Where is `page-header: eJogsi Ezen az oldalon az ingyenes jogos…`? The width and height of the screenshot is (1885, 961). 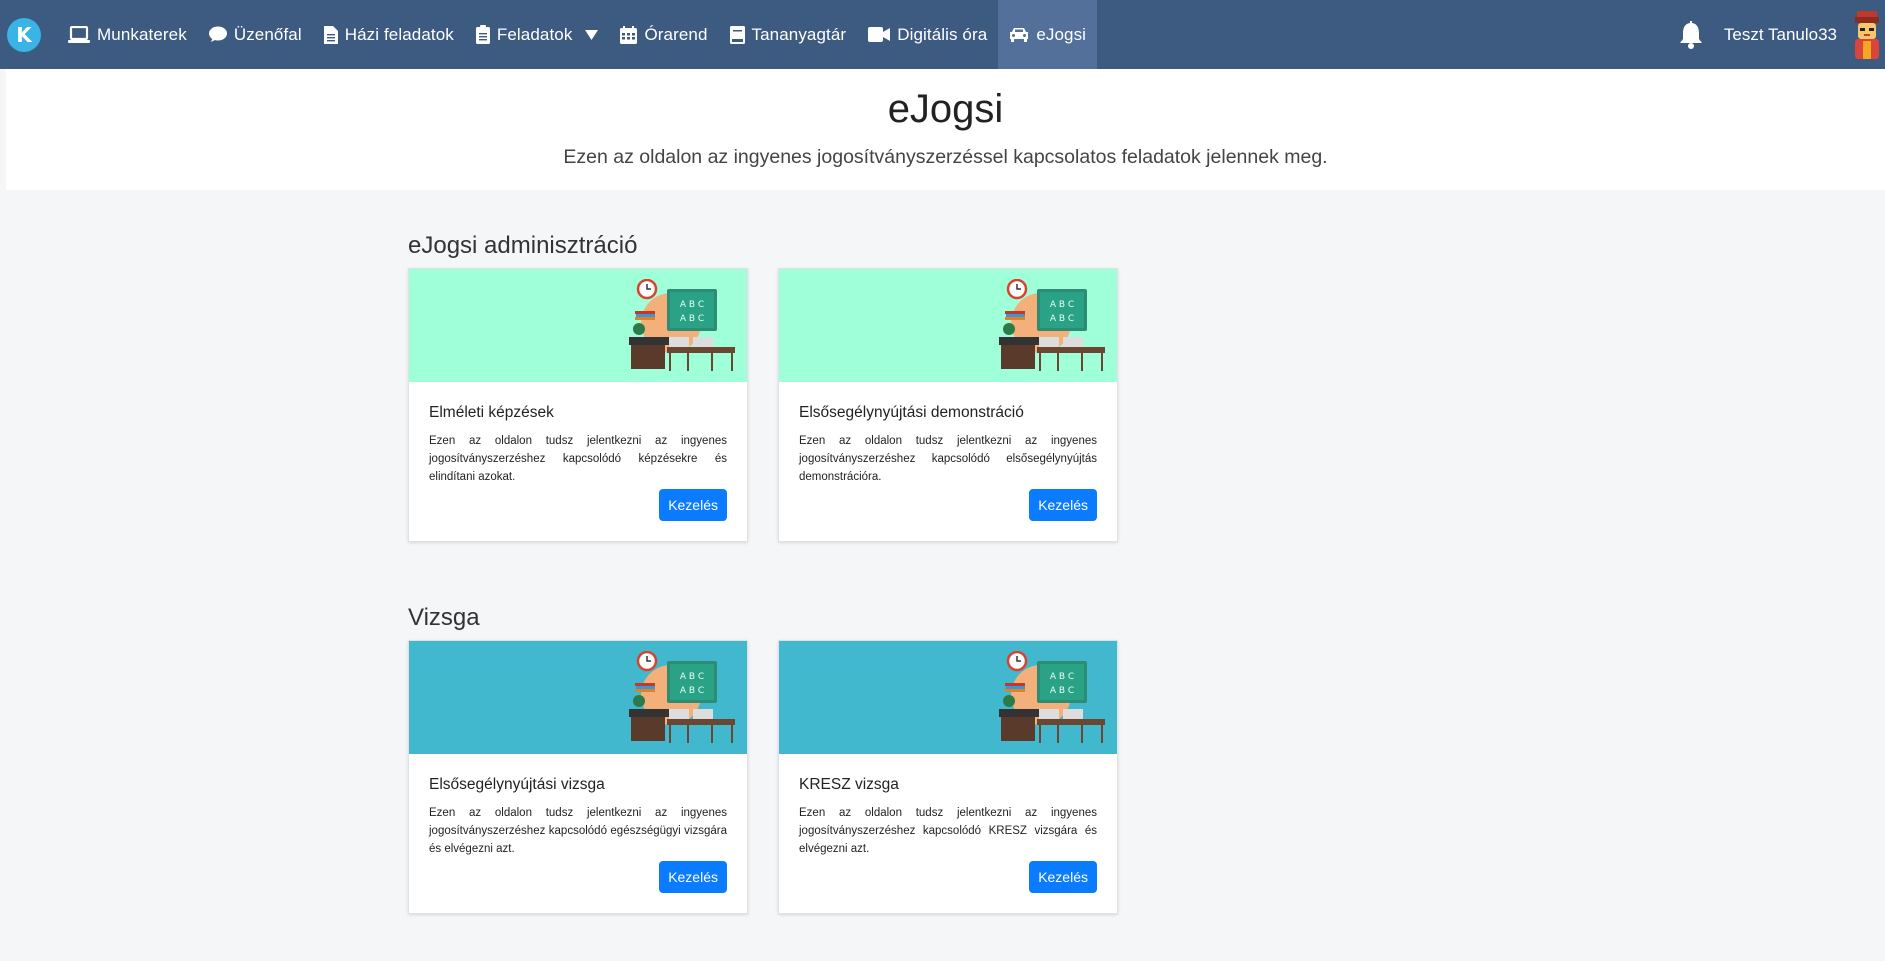
page-header: eJogsi Ezen az oldalon az ingyenes jogos… is located at coordinates (945, 129).